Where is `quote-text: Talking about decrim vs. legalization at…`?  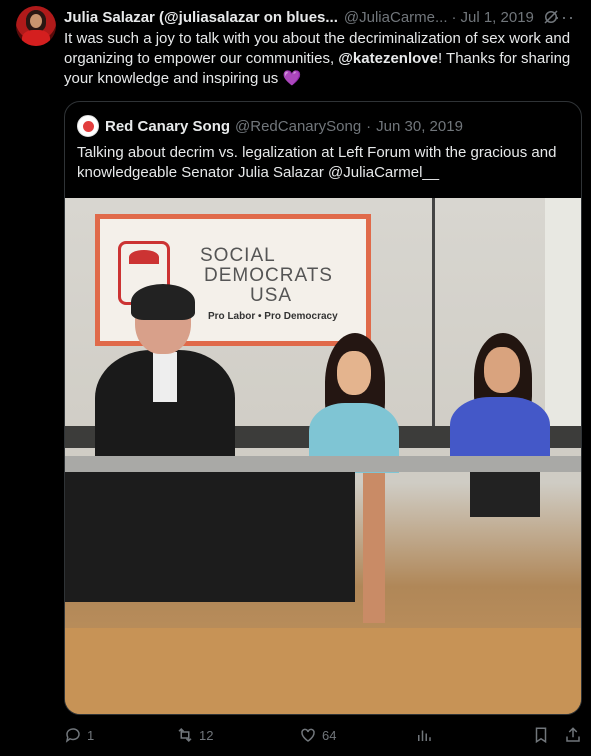
quote-text: Talking about decrim vs. legalization at… is located at coordinates (317, 162).